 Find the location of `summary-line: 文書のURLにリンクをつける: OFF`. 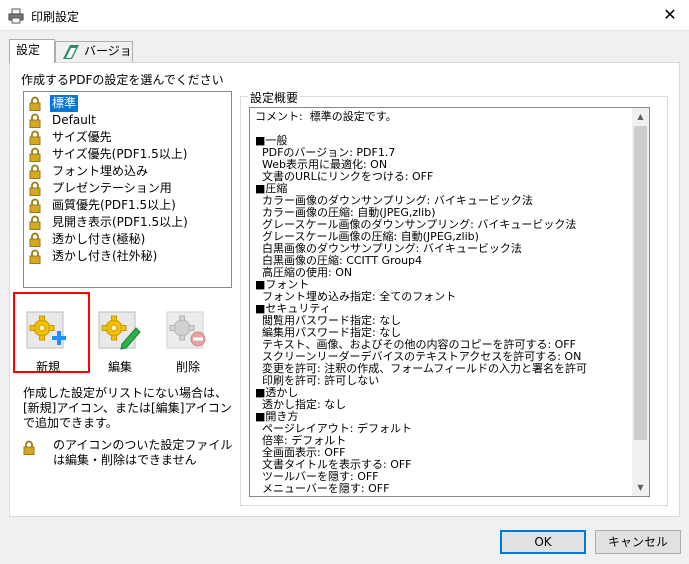

summary-line: 文書のURLにリンクをつける: OFF is located at coordinates (344, 176).